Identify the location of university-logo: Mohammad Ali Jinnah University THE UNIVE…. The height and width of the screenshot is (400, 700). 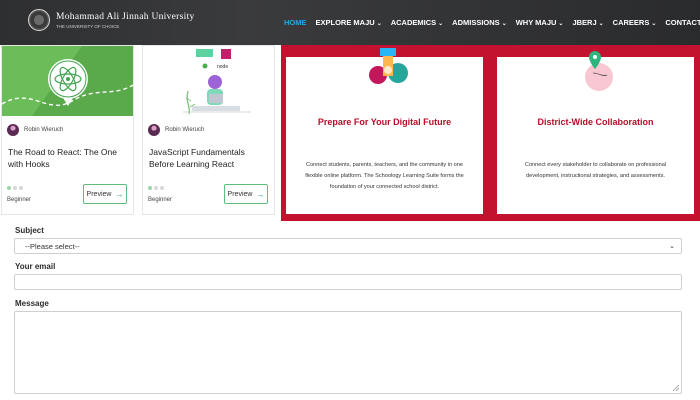
(111, 20).